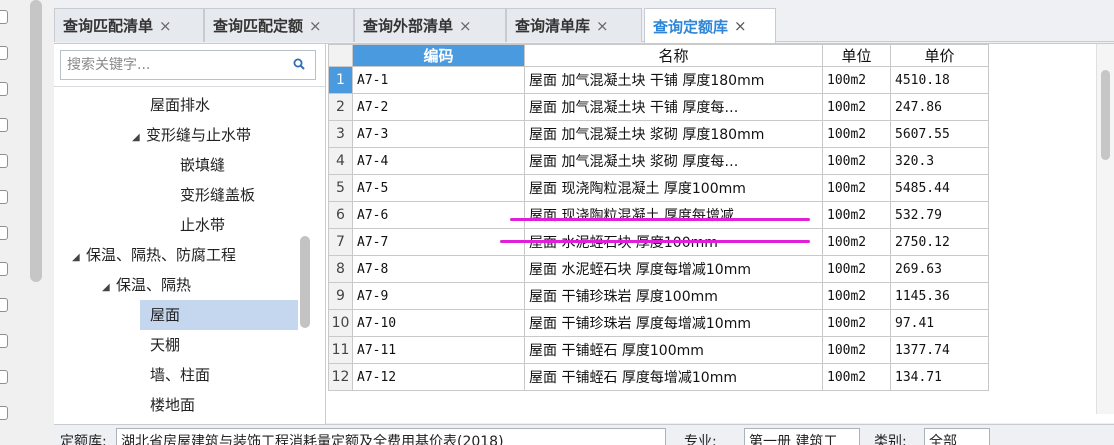 This screenshot has width=1114, height=445. Describe the element at coordinates (146, 285) in the screenshot. I see `tree-node: ◢ 保温、隔热` at that location.